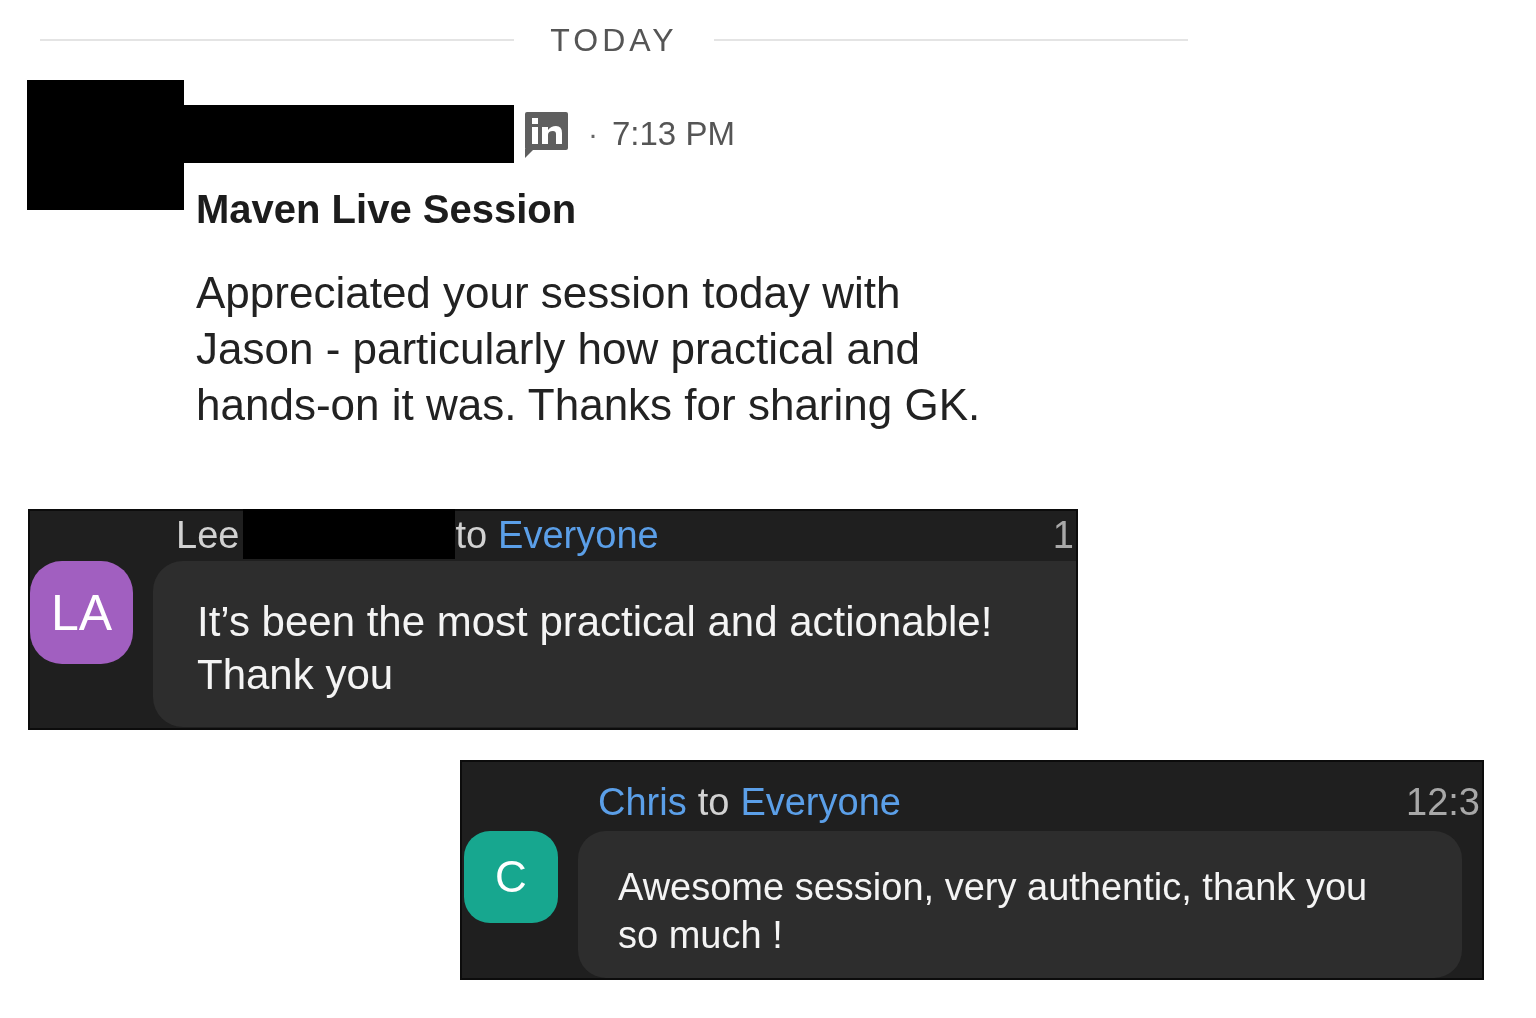 Image resolution: width=1536 pixels, height=1018 pixels. What do you see at coordinates (208, 535) in the screenshot?
I see `sender-name: Lee` at bounding box center [208, 535].